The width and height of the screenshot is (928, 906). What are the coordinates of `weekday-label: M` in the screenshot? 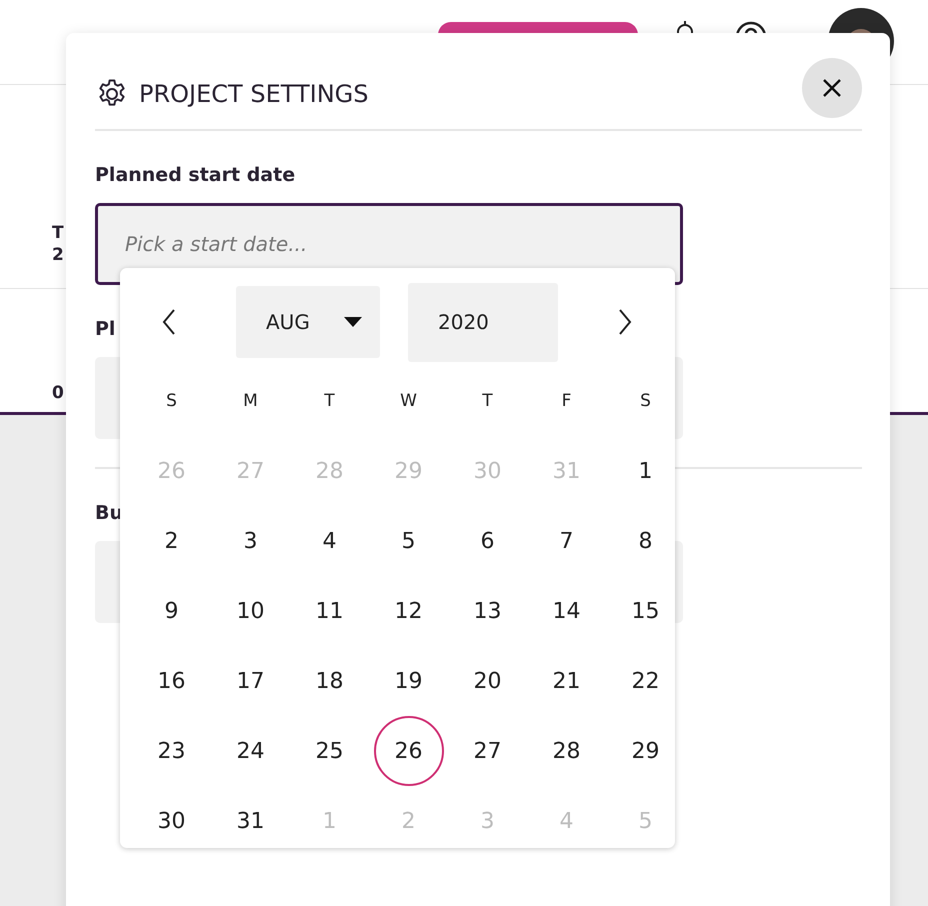 It's located at (250, 401).